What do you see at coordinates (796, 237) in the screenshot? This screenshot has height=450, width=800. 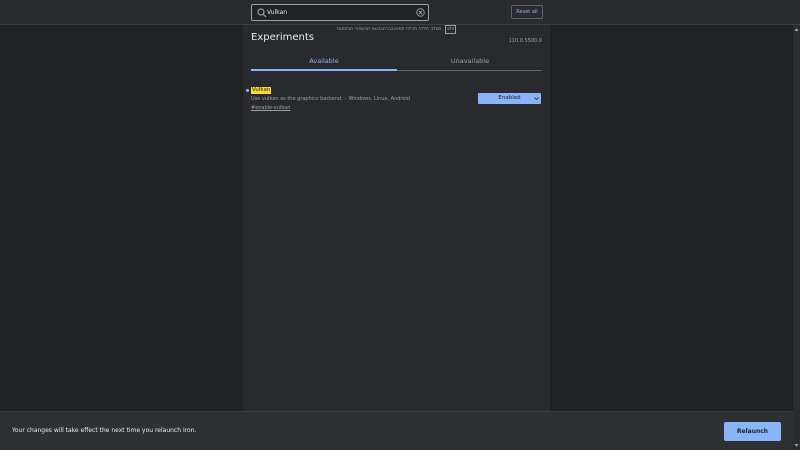 I see `scrollbar` at bounding box center [796, 237].